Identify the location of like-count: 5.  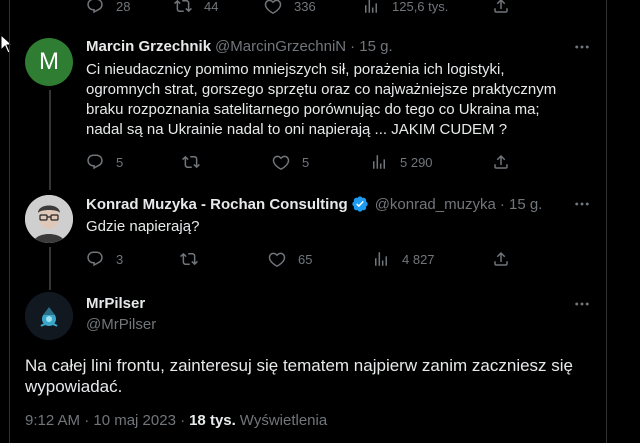
(306, 162).